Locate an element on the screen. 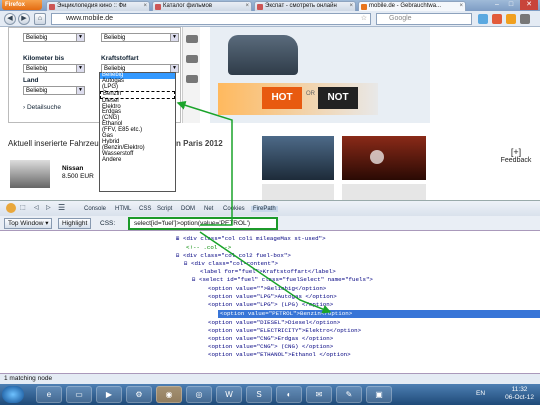  taskbar-explorer-icon: ▭ is located at coordinates (79, 394).